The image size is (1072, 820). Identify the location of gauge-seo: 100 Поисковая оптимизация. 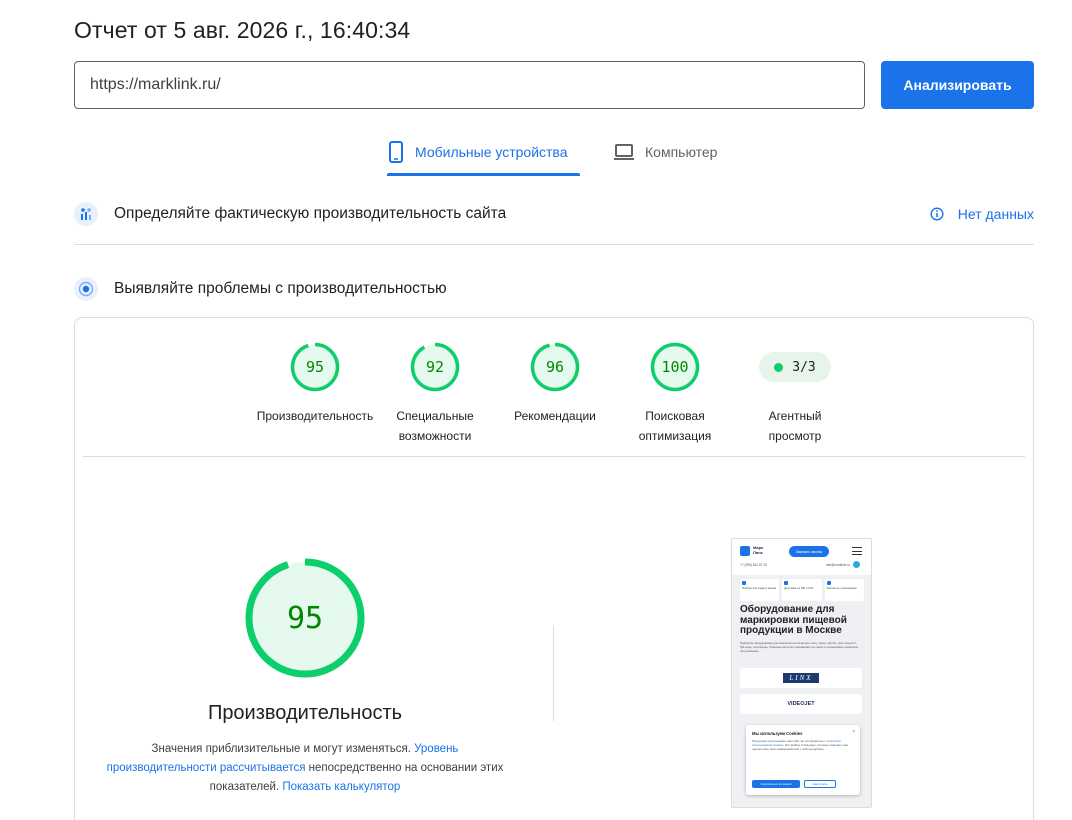
(675, 394).